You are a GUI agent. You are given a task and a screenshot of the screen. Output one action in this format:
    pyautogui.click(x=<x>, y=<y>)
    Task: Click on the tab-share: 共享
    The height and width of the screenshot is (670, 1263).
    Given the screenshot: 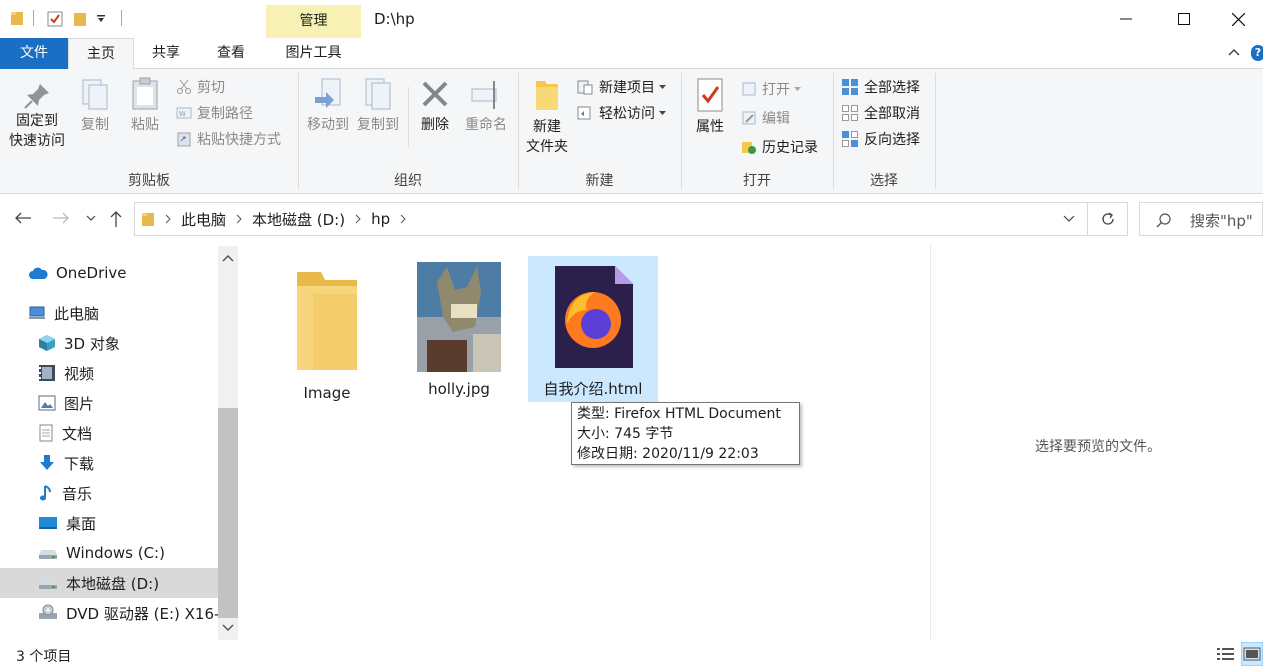 What is the action you would take?
    pyautogui.click(x=166, y=53)
    